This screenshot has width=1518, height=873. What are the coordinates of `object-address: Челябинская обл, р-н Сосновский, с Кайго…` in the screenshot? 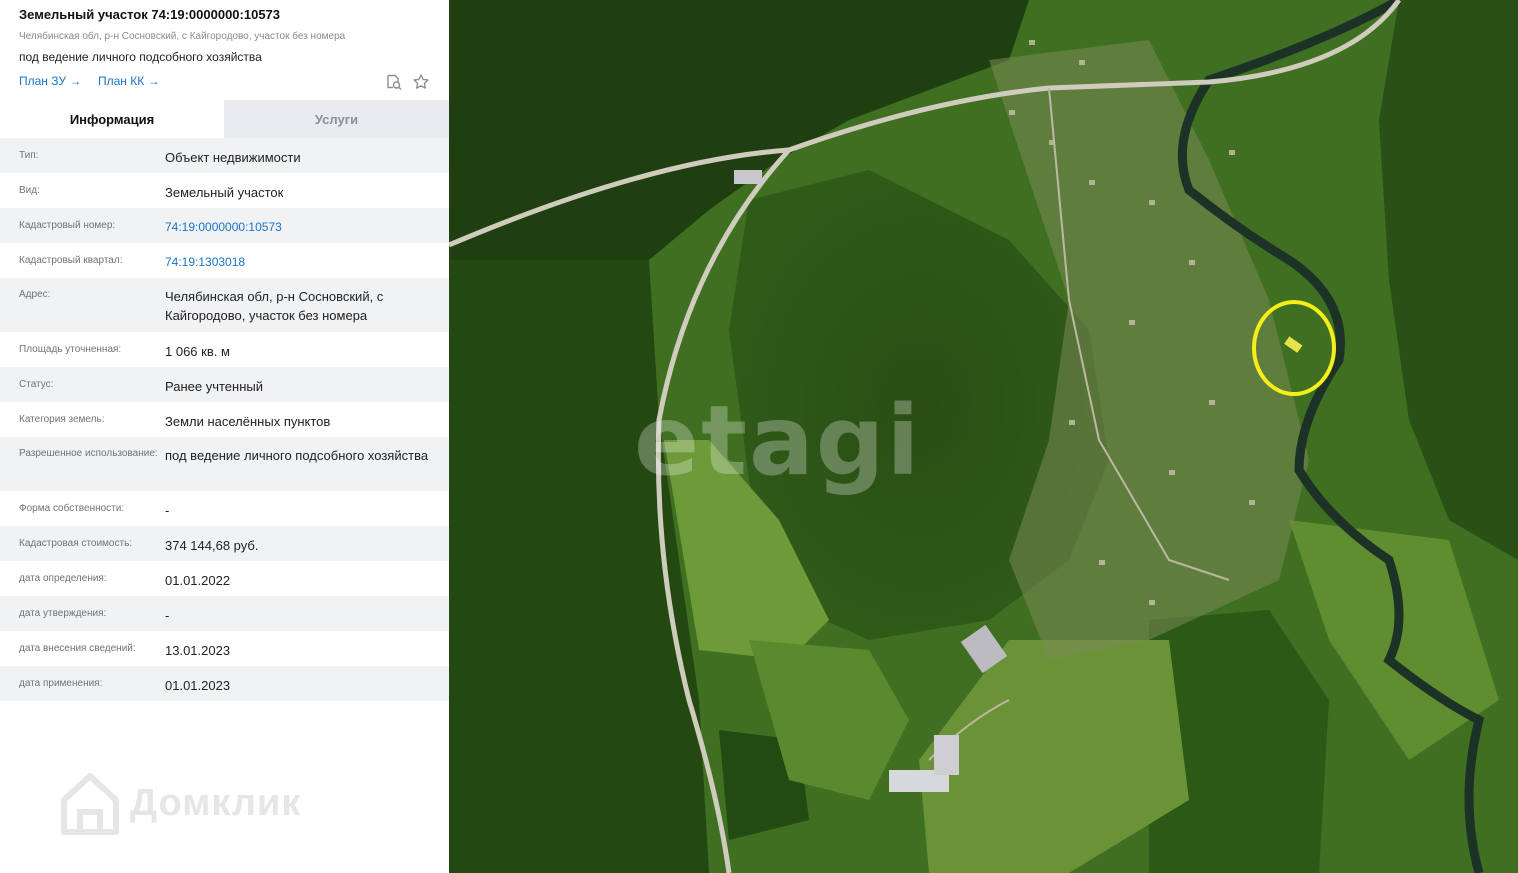 It's located at (182, 36).